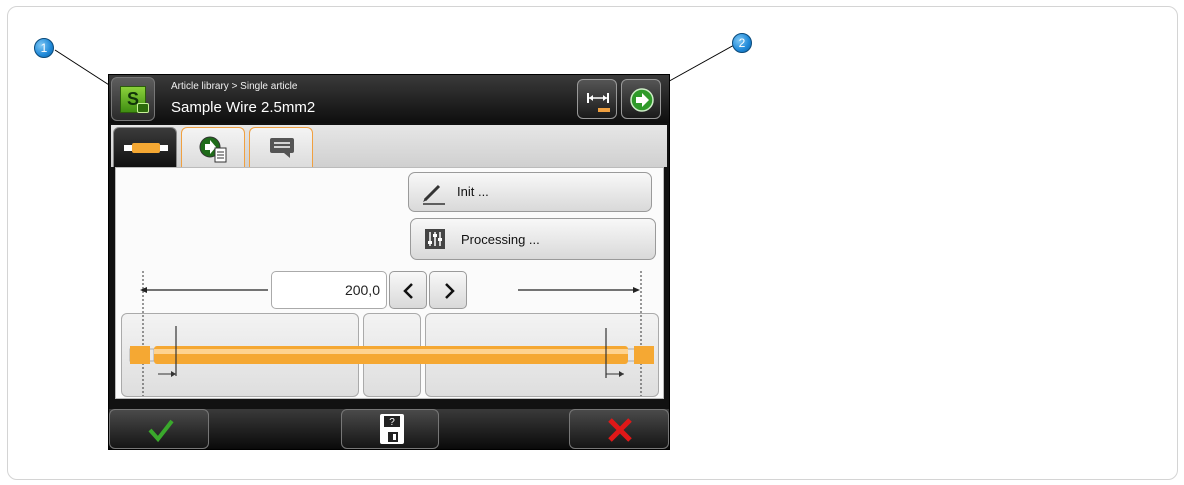  I want to click on article-library-button: S, so click(133, 99).